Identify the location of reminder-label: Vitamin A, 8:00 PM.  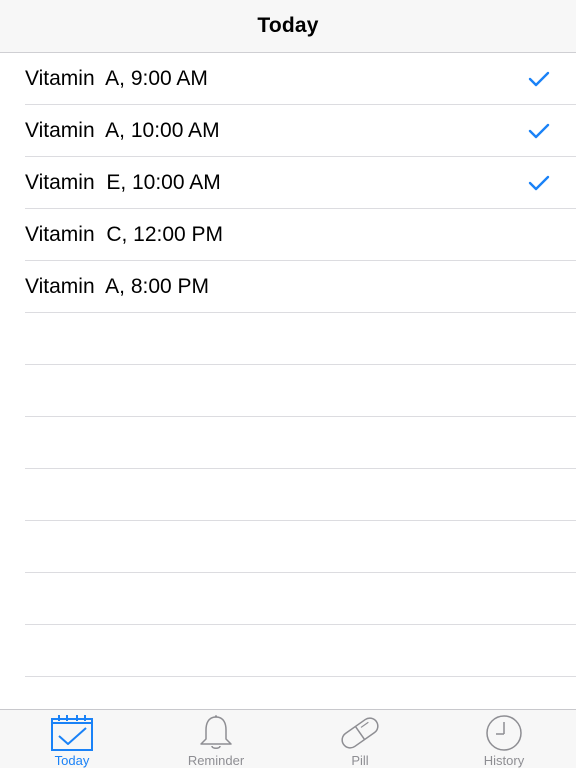
(117, 286).